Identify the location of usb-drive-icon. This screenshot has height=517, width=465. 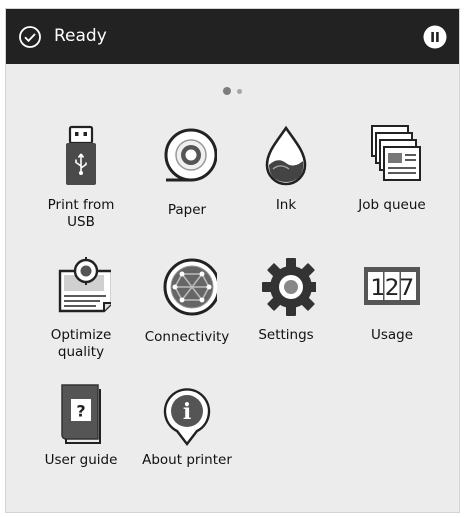
(81, 155).